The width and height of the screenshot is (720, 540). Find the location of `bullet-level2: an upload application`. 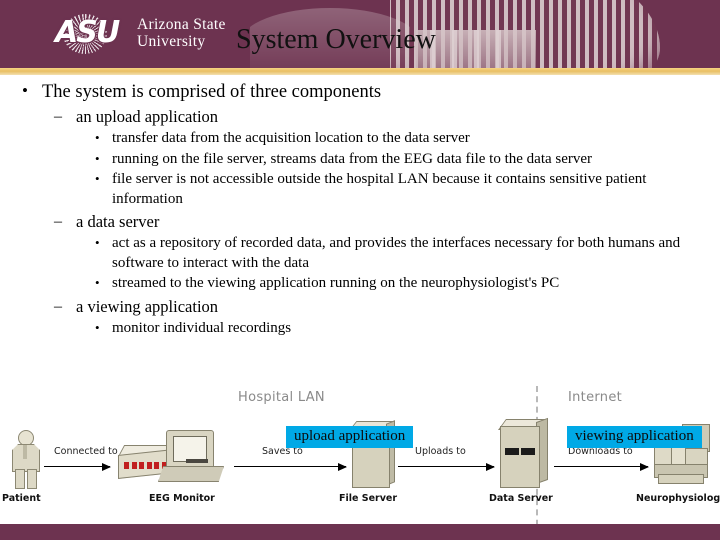

bullet-level2: an upload application is located at coordinates (387, 117).